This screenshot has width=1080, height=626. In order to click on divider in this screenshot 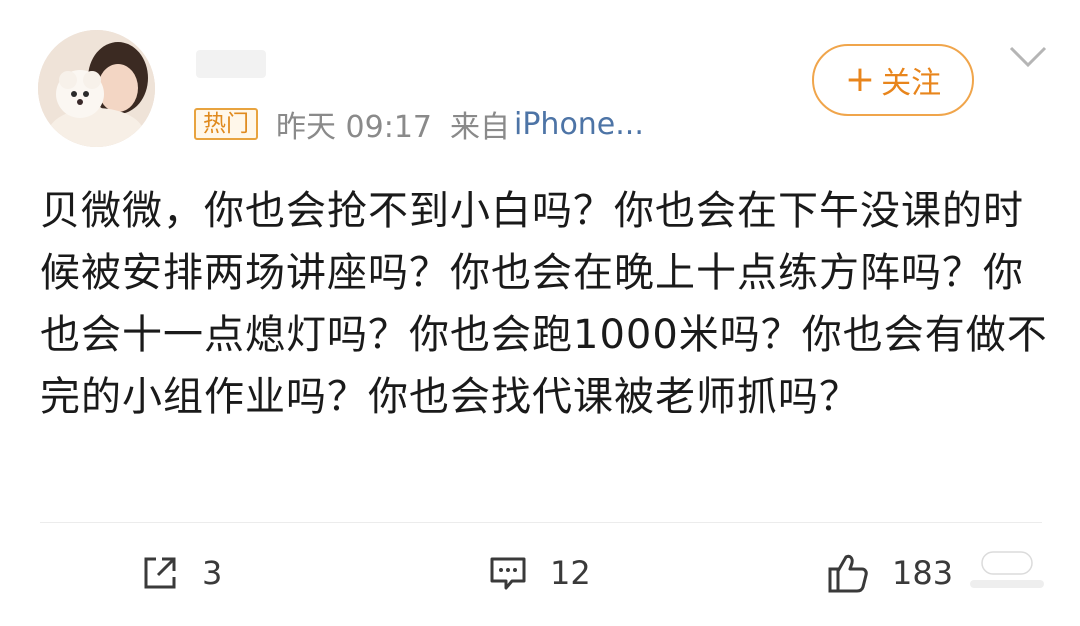, I will do `click(541, 522)`.